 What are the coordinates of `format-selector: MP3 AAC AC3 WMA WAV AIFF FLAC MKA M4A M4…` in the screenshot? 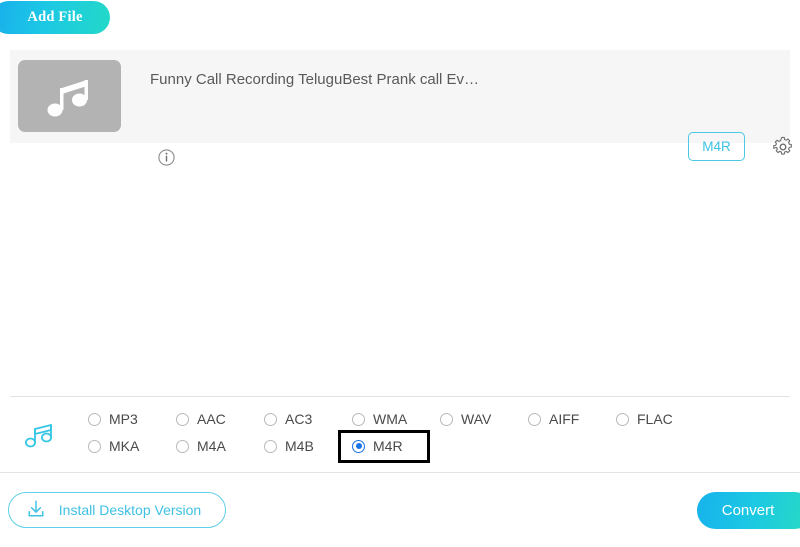 It's located at (400, 434).